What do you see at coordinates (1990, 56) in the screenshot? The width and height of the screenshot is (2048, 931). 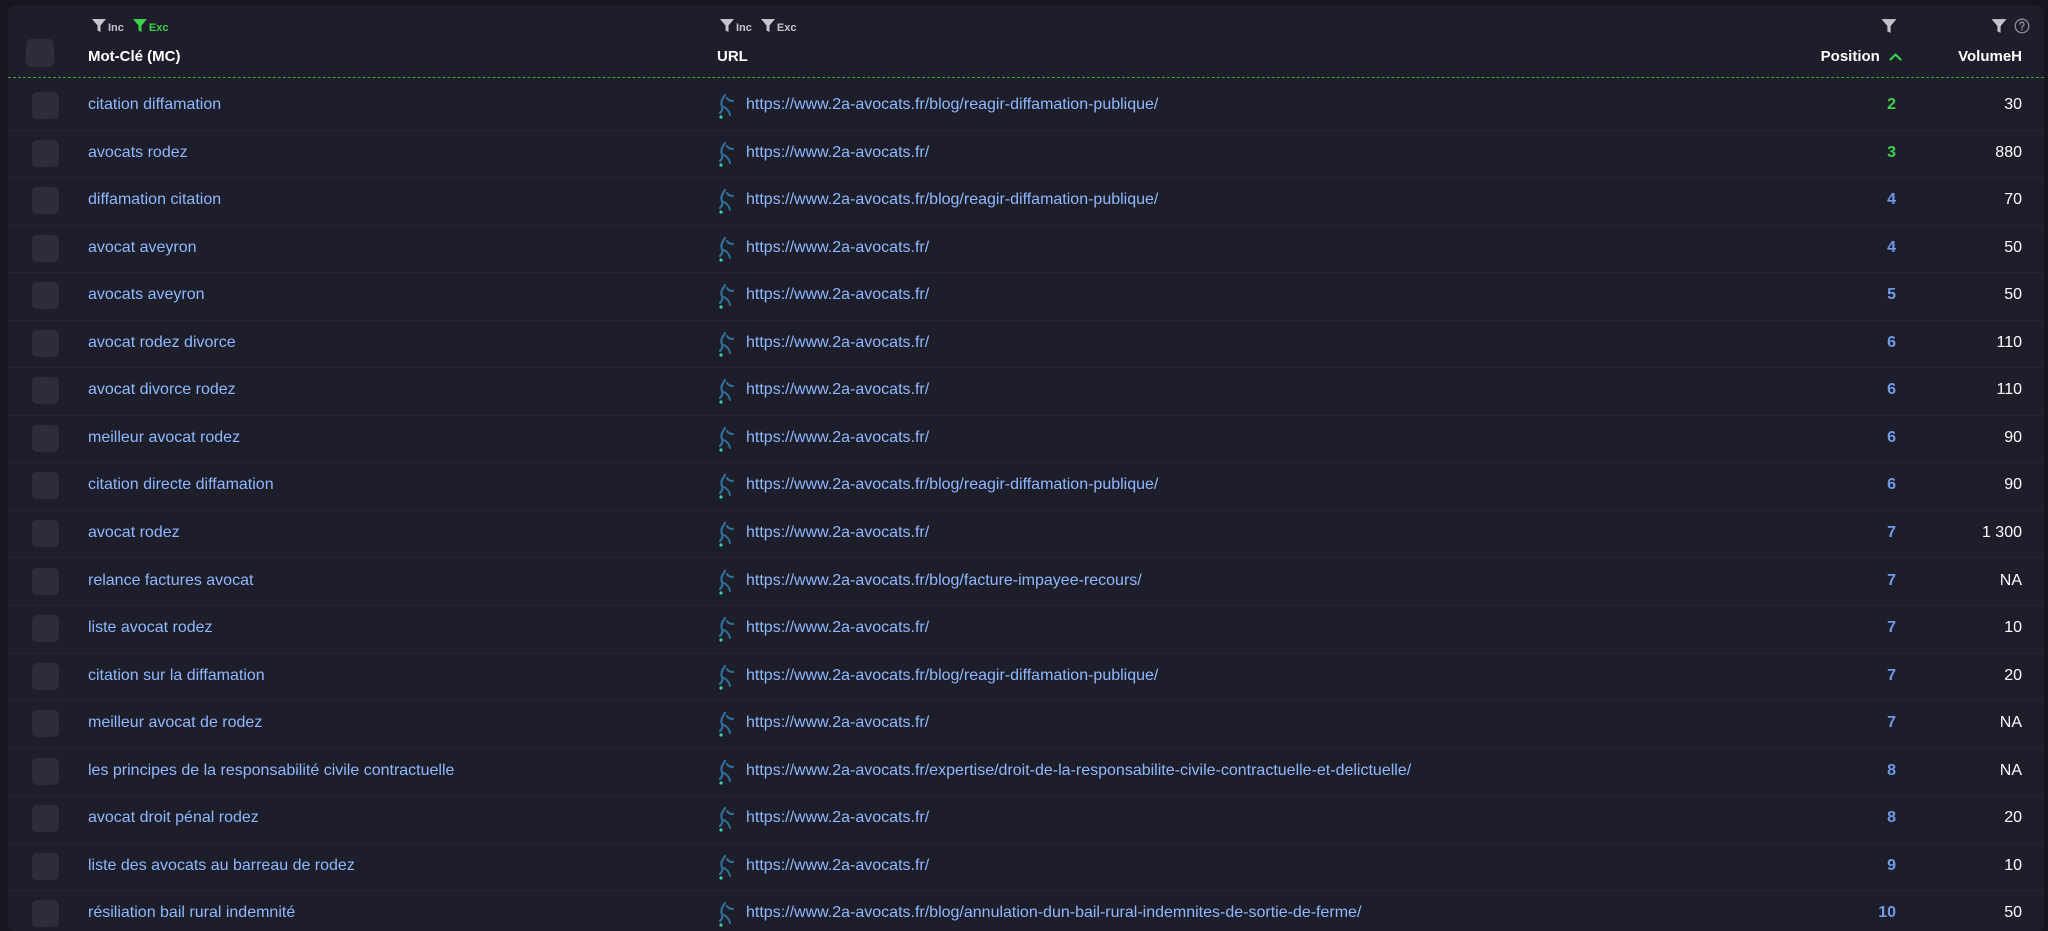 I see `column-header-volume: VolumeH` at bounding box center [1990, 56].